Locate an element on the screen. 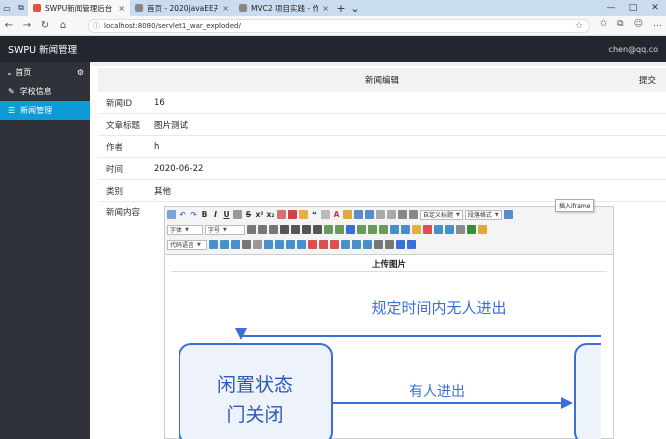 The width and height of the screenshot is (666, 439). favorites-icon: ✩ is located at coordinates (604, 24).